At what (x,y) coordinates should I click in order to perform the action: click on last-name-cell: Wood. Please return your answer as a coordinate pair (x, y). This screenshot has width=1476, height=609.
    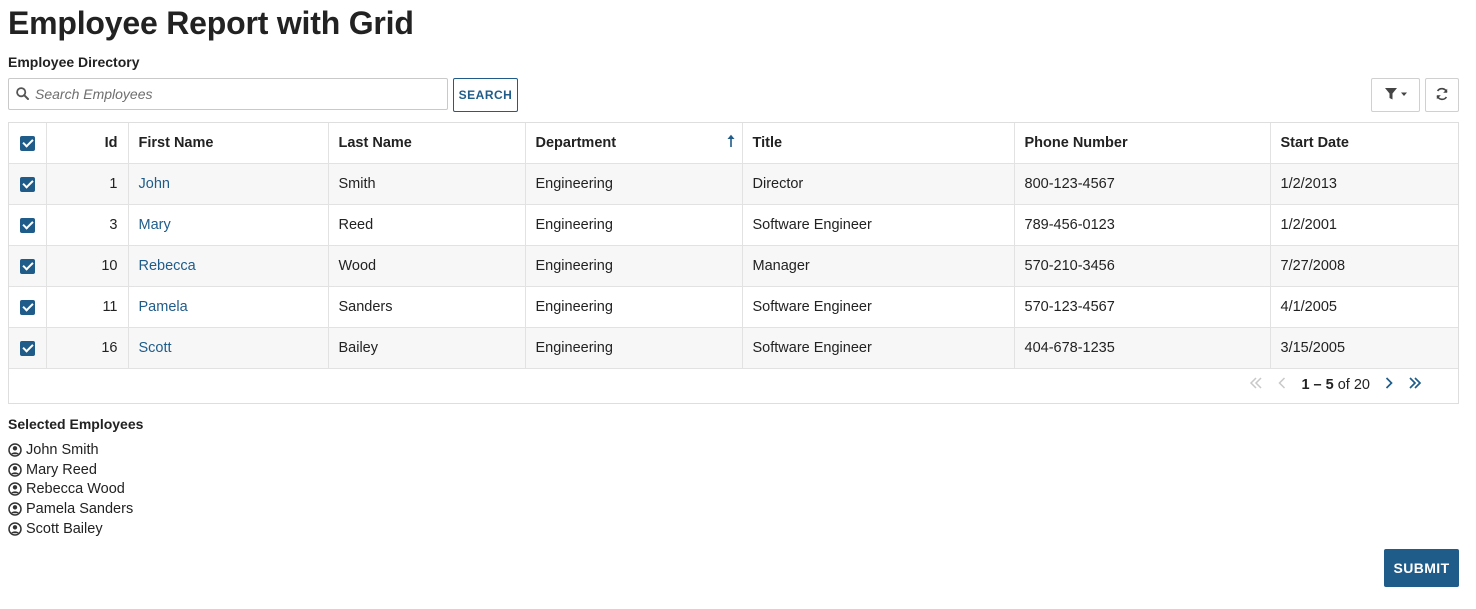
    Looking at the image, I should click on (427, 266).